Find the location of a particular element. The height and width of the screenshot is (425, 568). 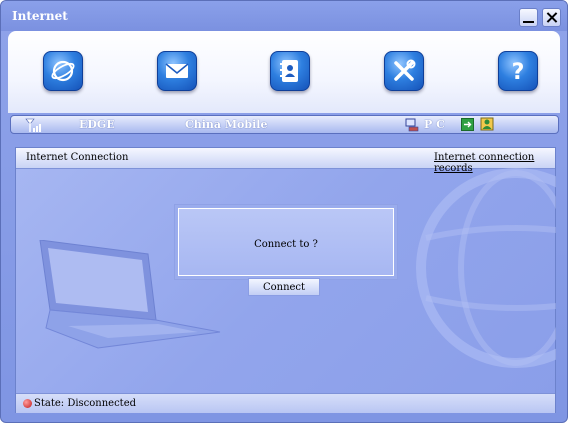

disconnected-status-icon is located at coordinates (27, 403).